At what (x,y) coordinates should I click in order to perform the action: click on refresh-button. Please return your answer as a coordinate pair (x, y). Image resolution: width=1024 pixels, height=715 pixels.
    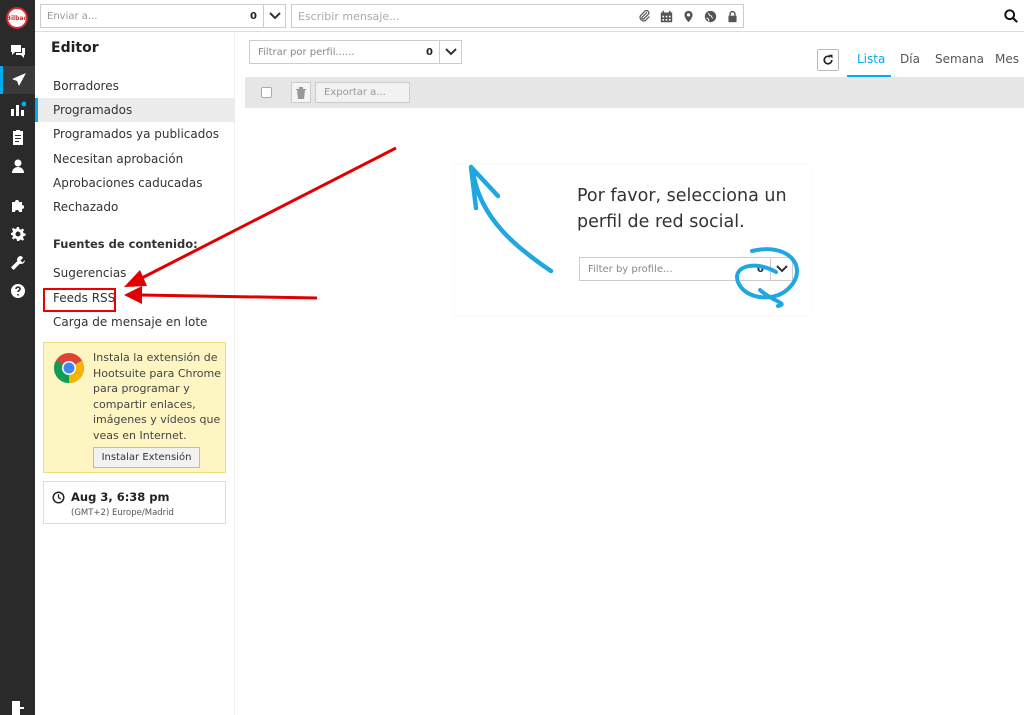
    Looking at the image, I should click on (828, 60).